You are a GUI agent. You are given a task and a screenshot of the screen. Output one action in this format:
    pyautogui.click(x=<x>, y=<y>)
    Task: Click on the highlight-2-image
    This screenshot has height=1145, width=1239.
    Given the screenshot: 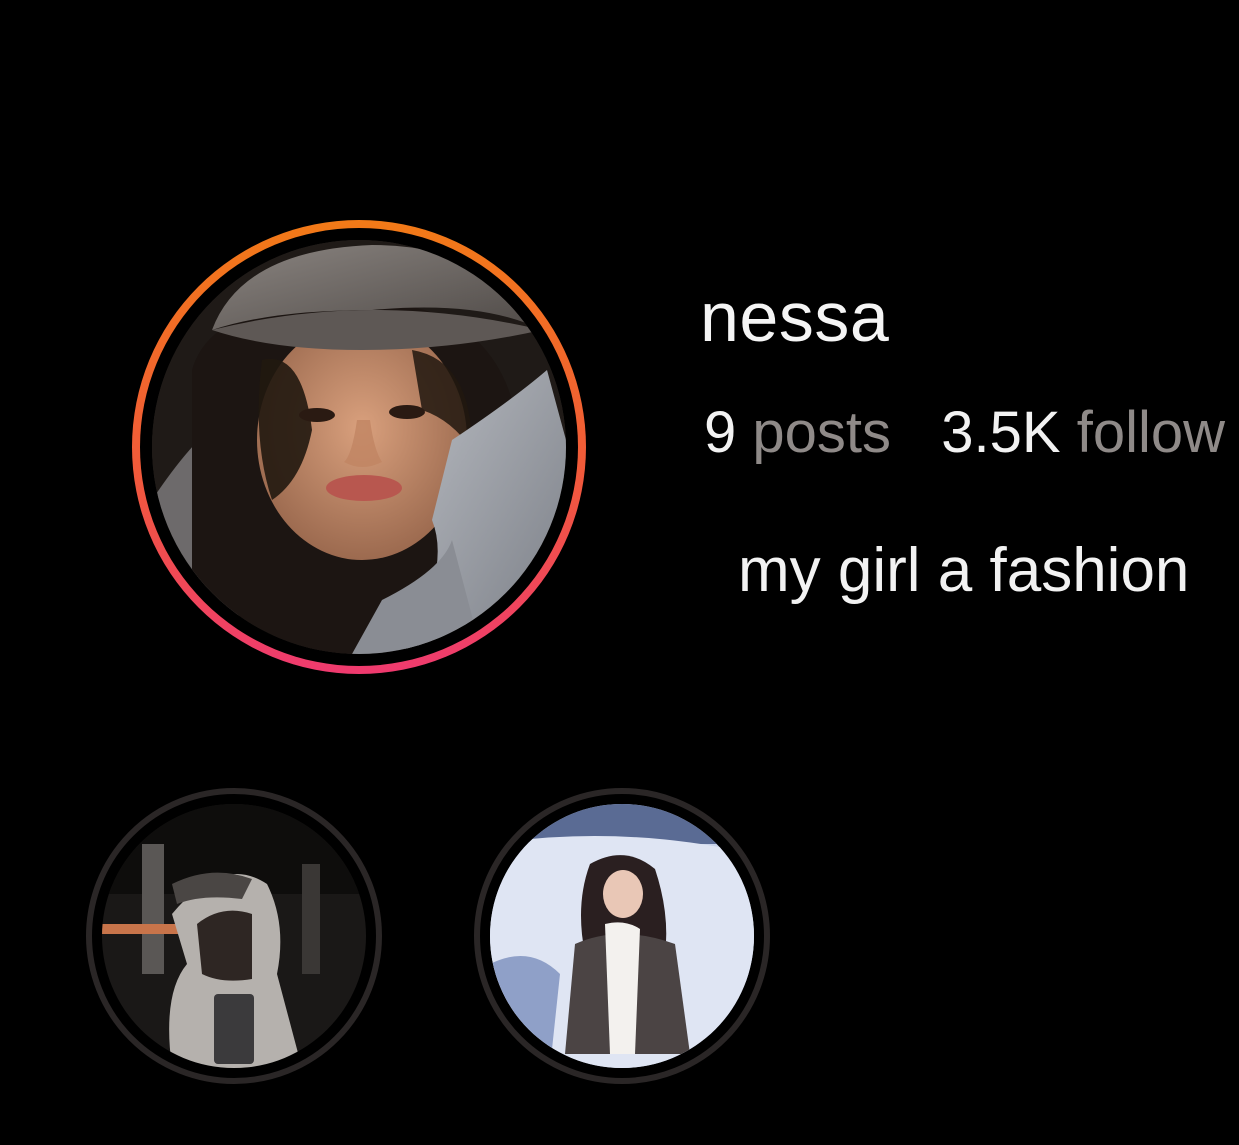 What is the action you would take?
    pyautogui.click(x=622, y=936)
    